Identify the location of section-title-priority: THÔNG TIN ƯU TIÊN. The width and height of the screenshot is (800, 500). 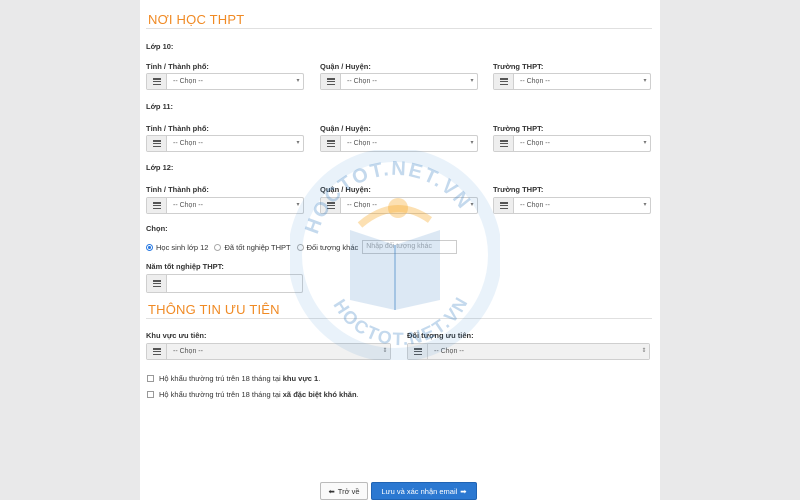
(214, 309).